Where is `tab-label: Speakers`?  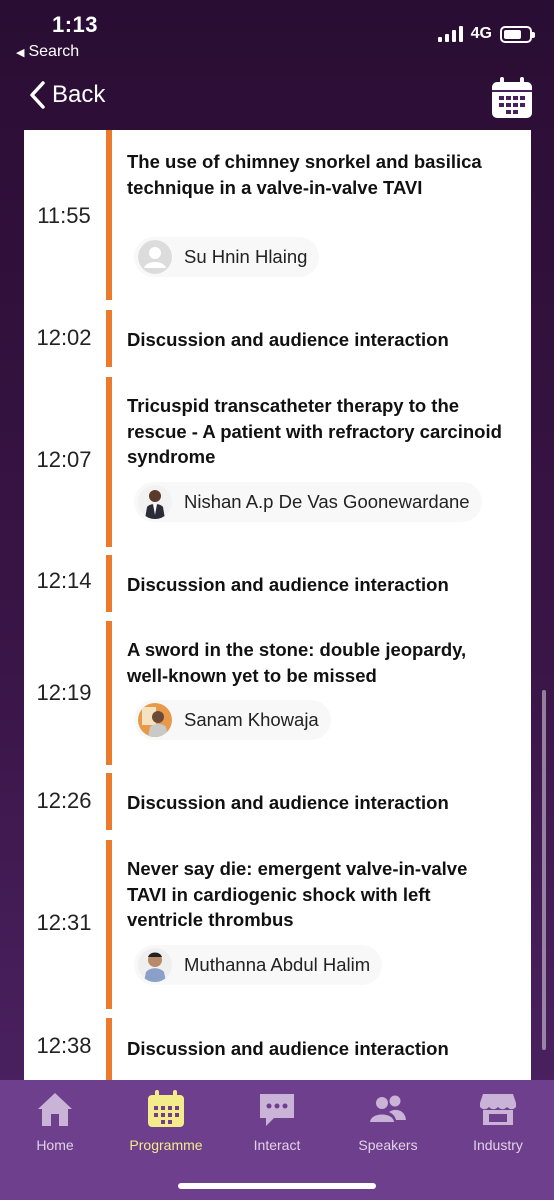 tab-label: Speakers is located at coordinates (388, 1145).